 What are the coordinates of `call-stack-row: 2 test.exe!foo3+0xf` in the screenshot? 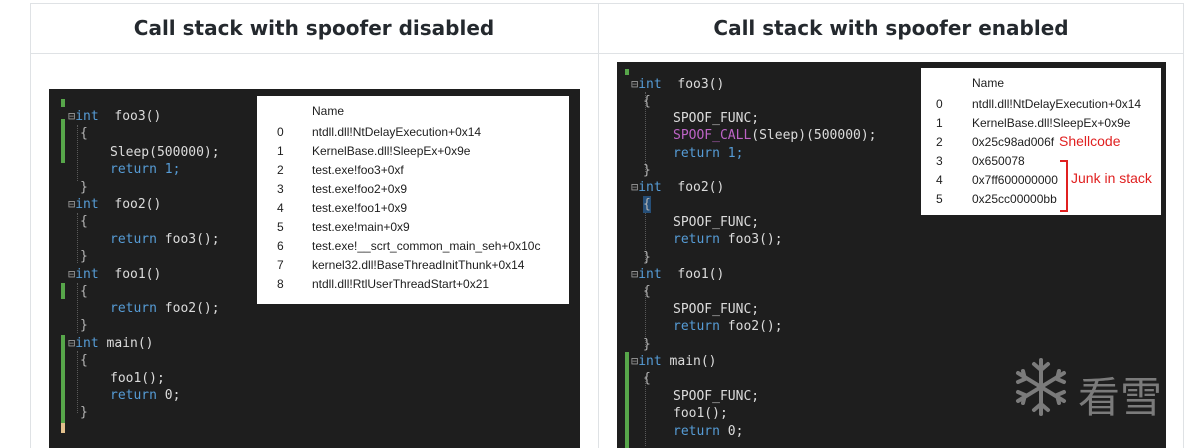 It's located at (413, 170).